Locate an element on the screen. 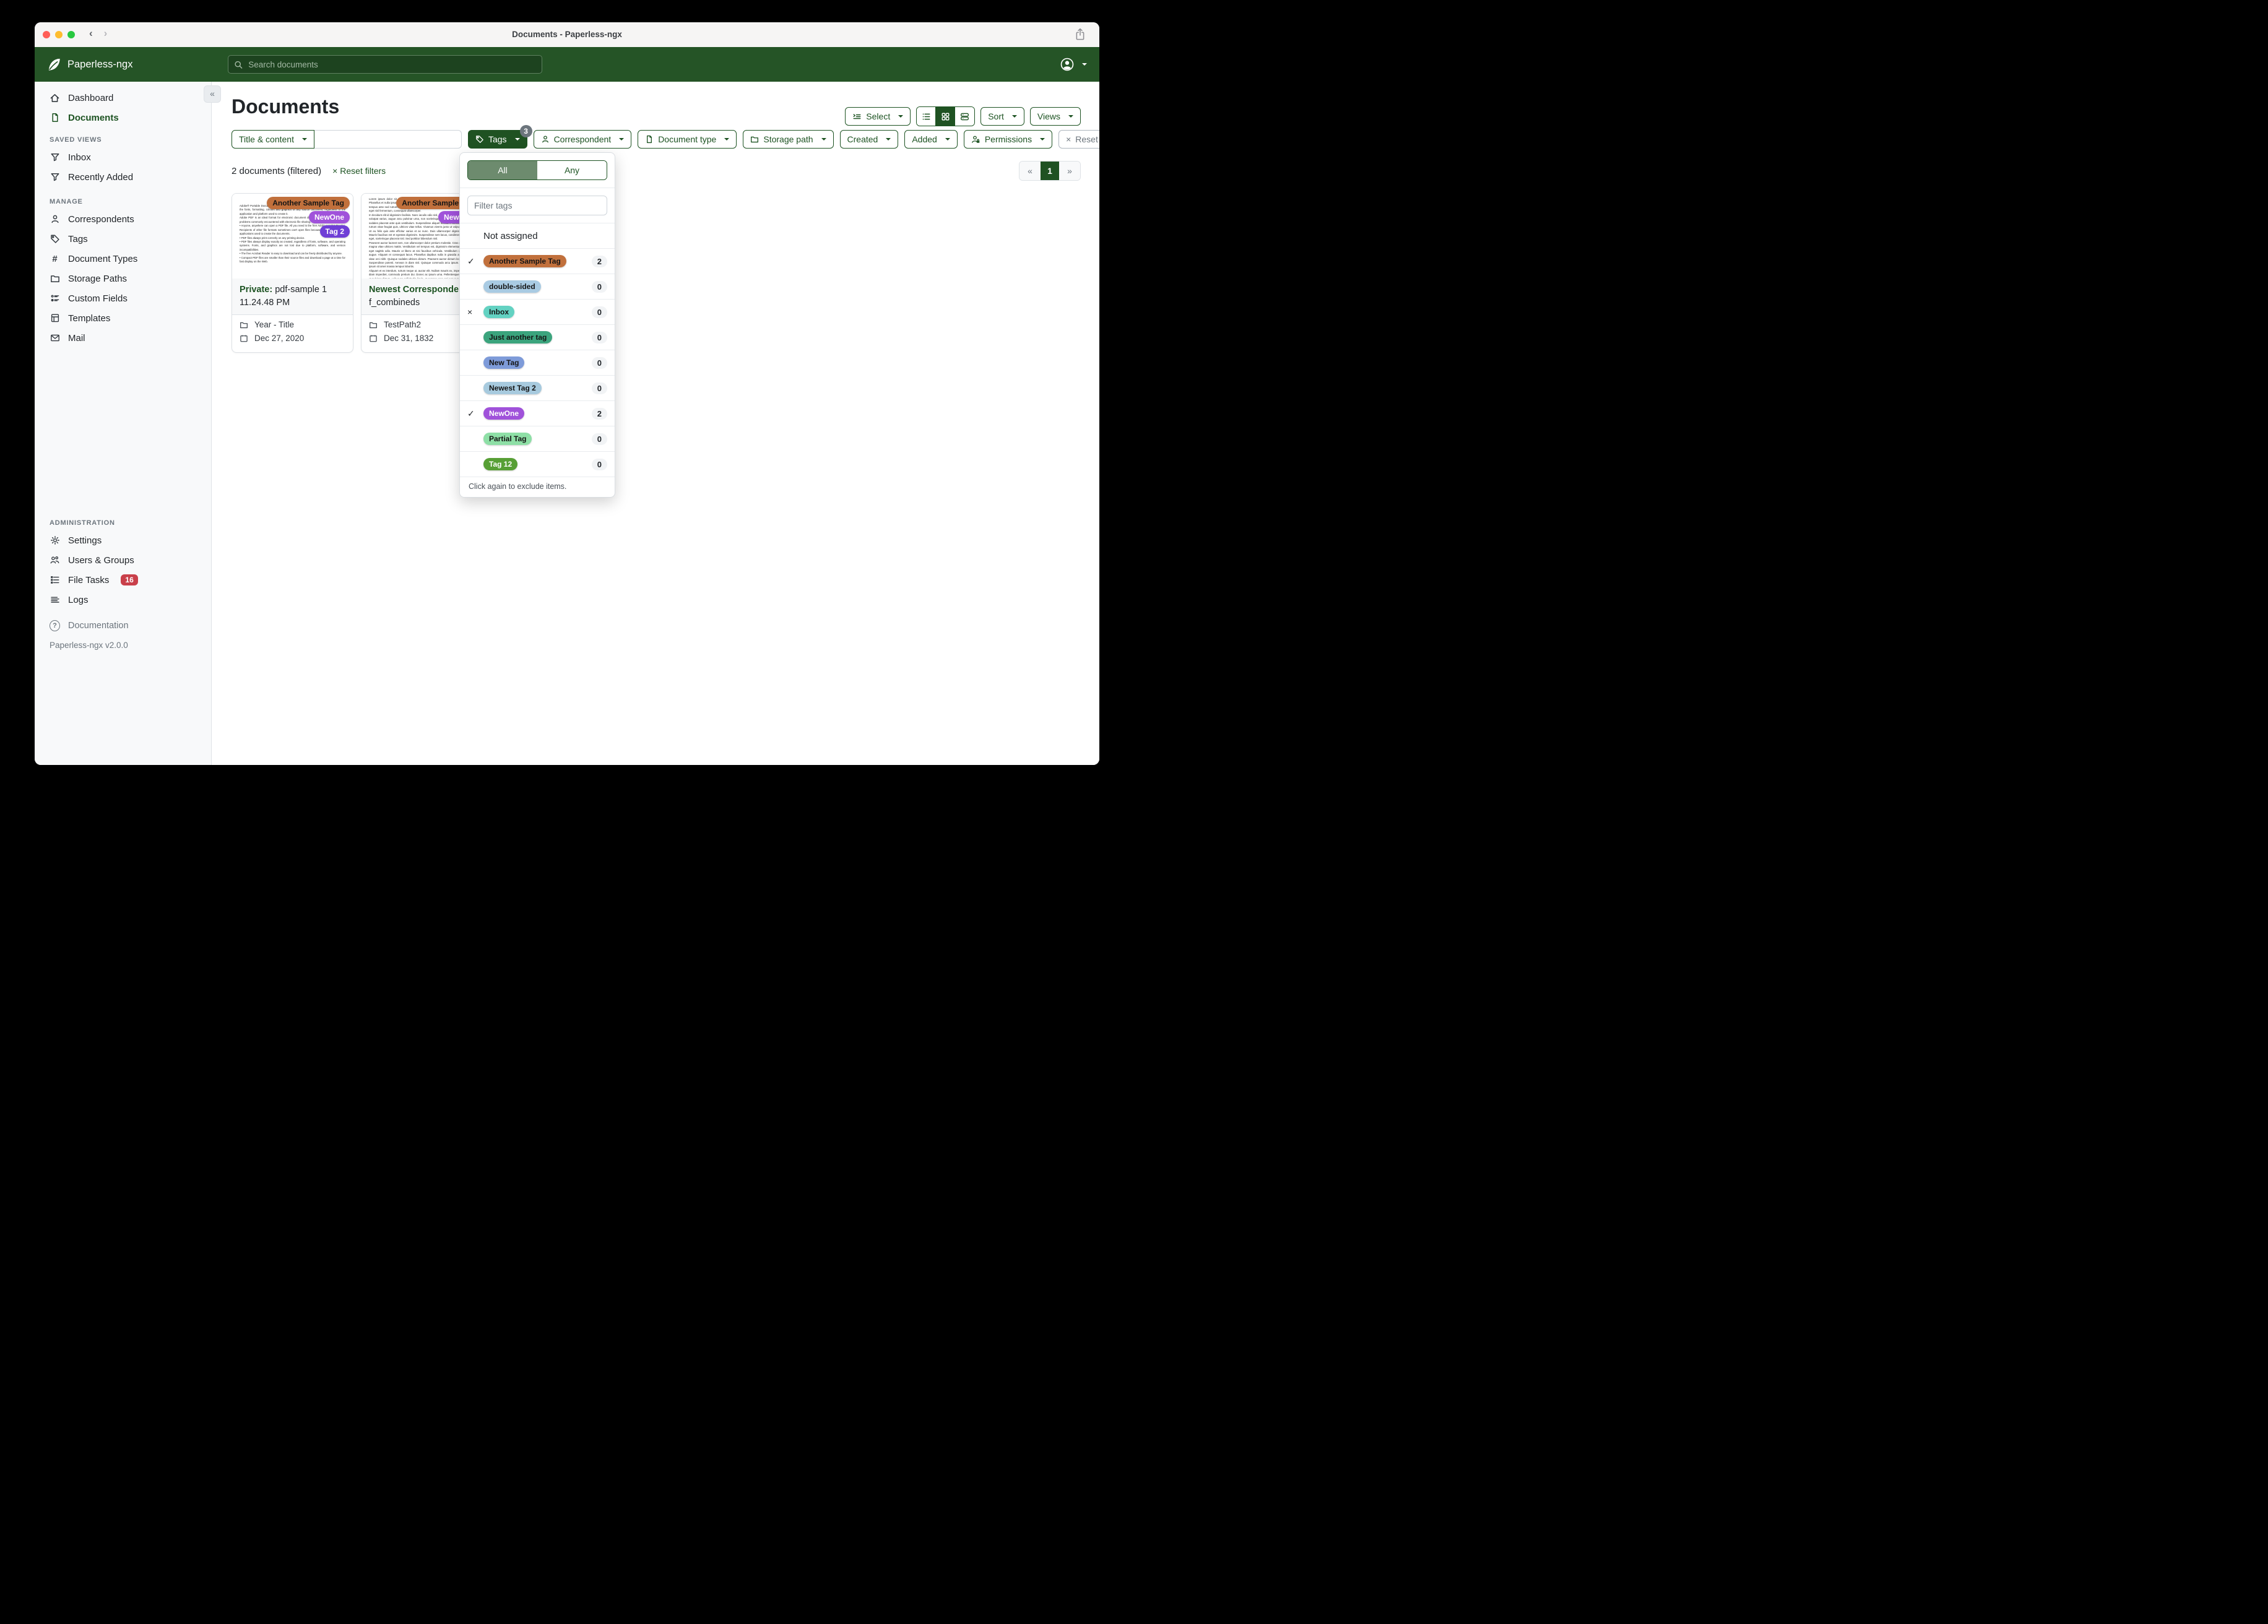 The width and height of the screenshot is (2268, 1624). document-count: 2 documents (filtered) is located at coordinates (277, 170).